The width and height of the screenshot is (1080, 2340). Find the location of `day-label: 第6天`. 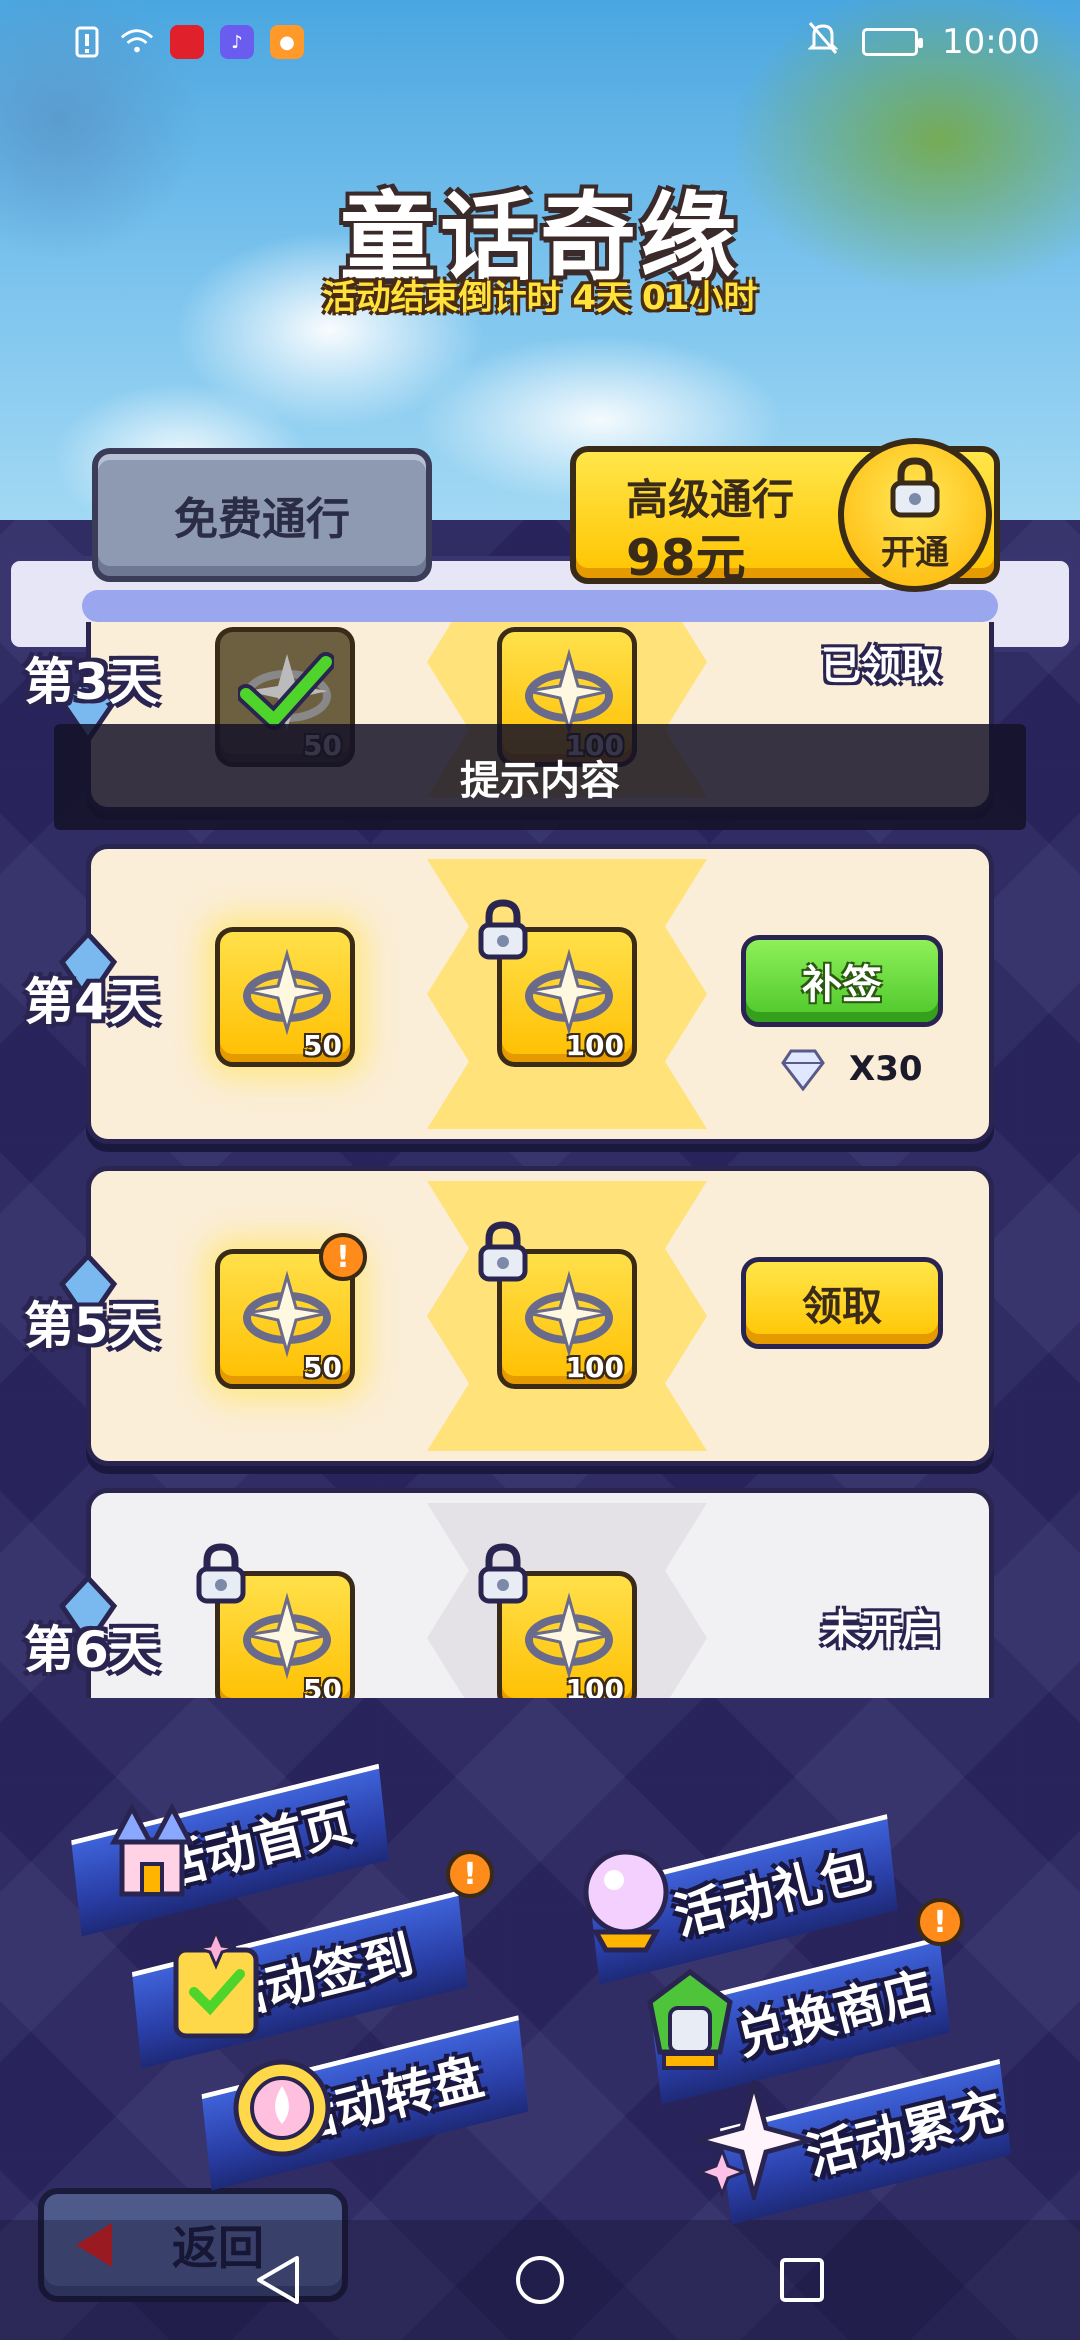

day-label: 第6天 is located at coordinates (91, 1650).